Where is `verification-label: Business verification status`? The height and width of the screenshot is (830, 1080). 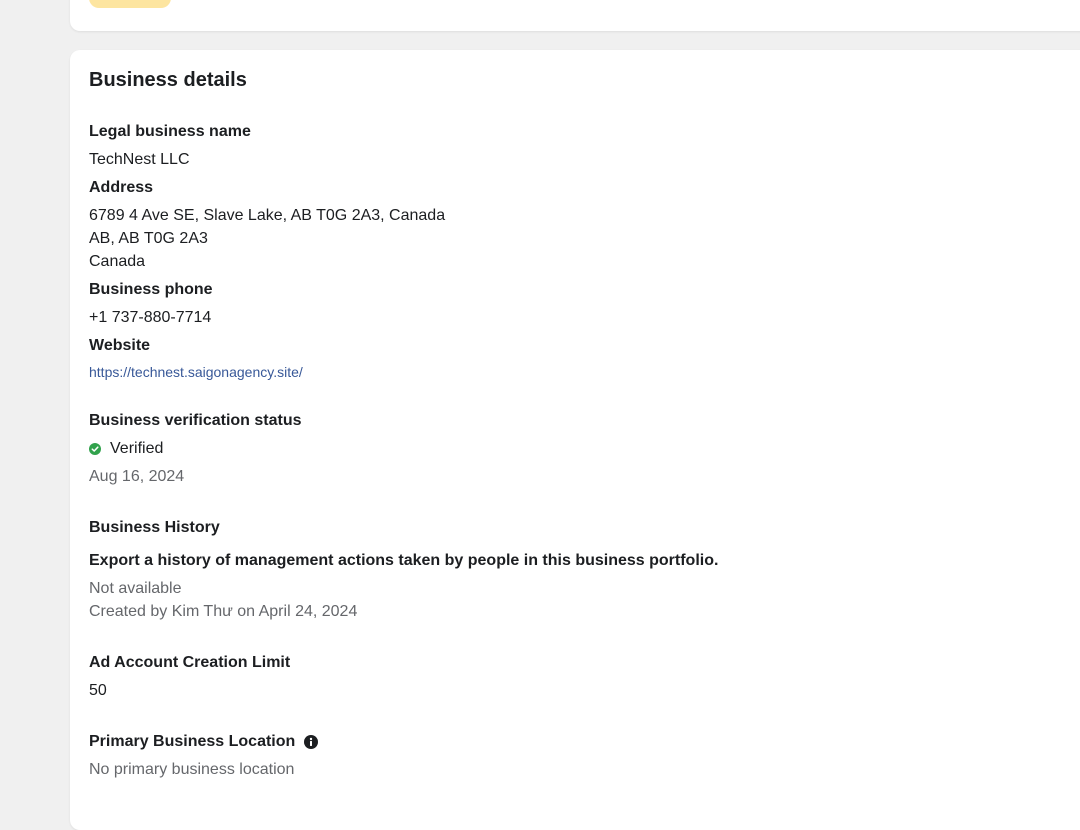 verification-label: Business verification status is located at coordinates (195, 420).